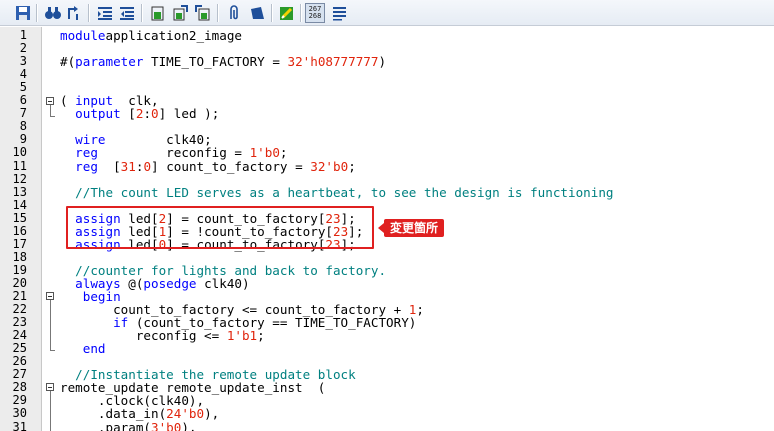 The image size is (774, 431). What do you see at coordinates (23, 87) in the screenshot?
I see `line-number: 5` at bounding box center [23, 87].